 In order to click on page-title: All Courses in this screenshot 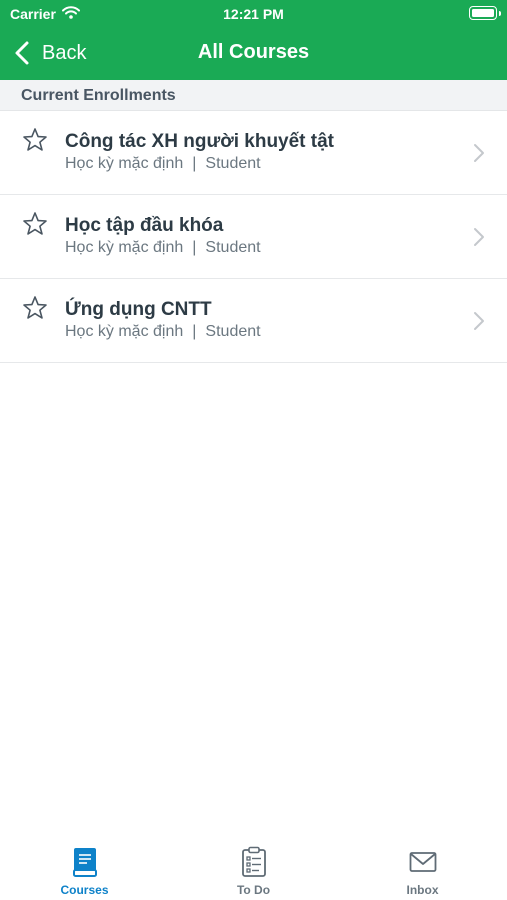, I will do `click(253, 52)`.